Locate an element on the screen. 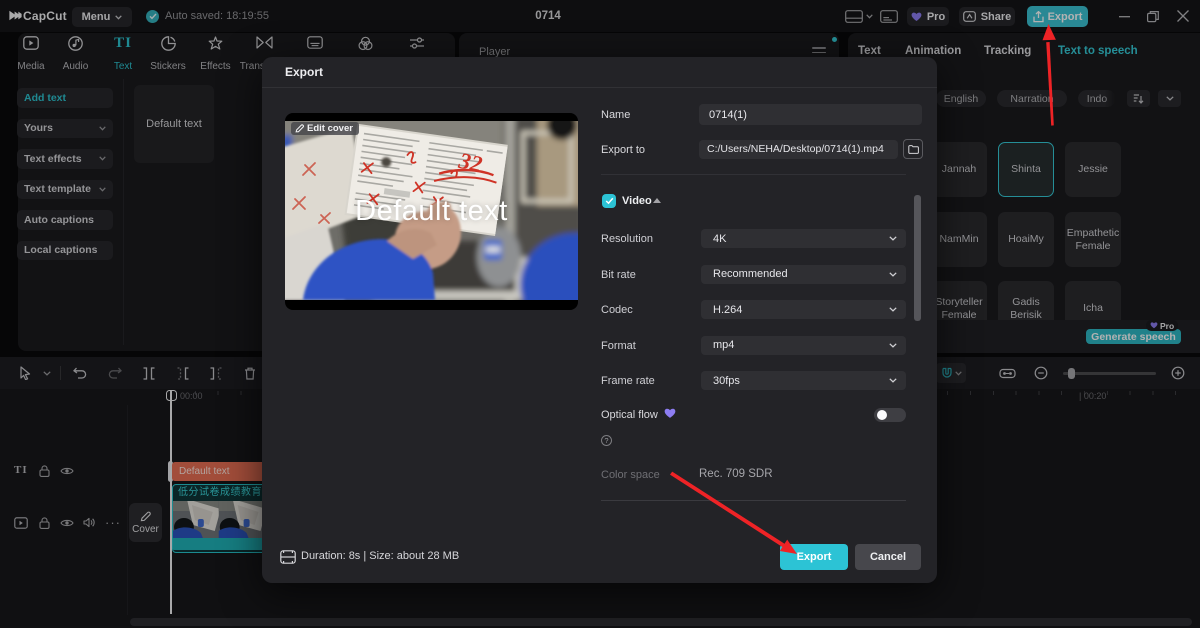 Image resolution: width=1200 pixels, height=628 pixels. folder-icon is located at coordinates (913, 149).